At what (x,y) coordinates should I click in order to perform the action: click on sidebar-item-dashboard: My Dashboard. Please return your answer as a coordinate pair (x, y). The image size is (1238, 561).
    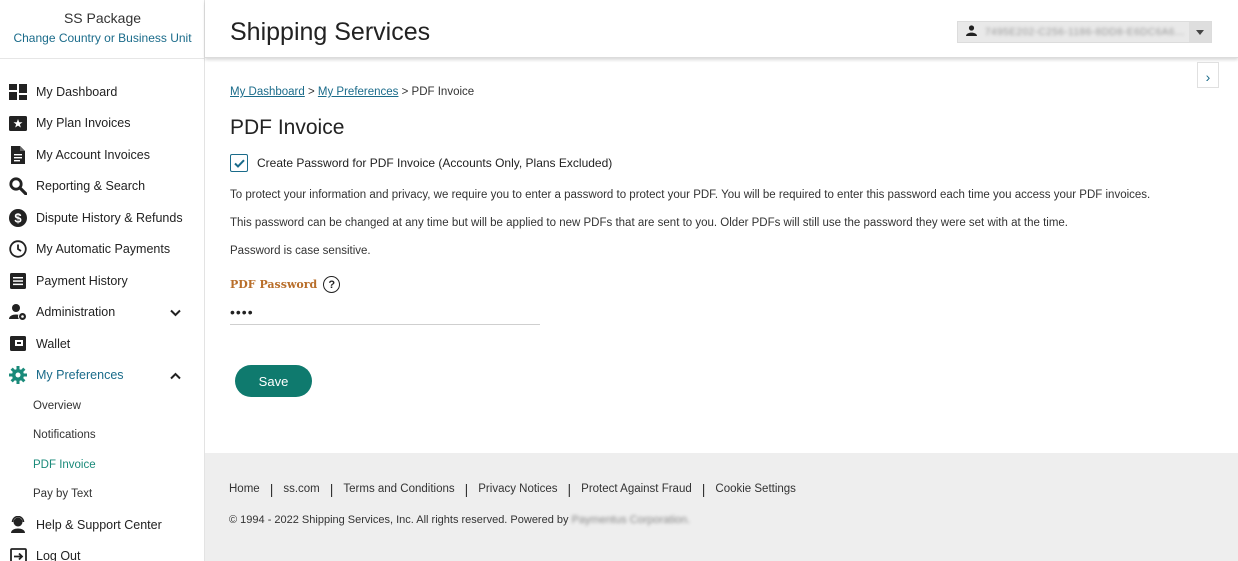
    Looking at the image, I should click on (102, 92).